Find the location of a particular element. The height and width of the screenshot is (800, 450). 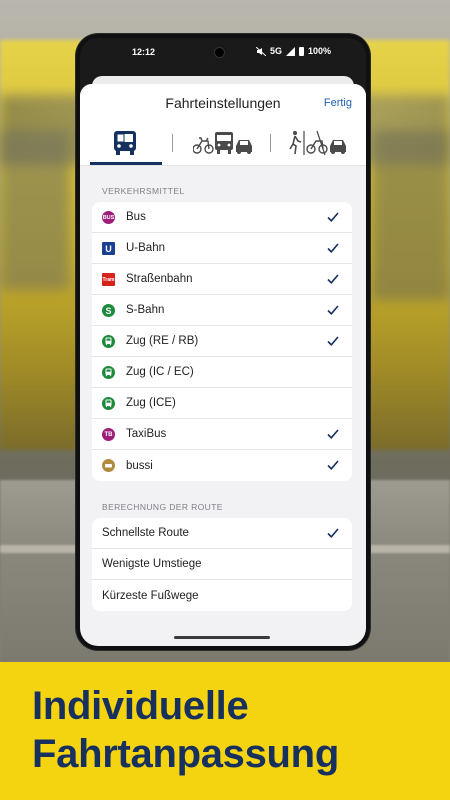

list-item-label: Zug (RE / RB) is located at coordinates (162, 341).